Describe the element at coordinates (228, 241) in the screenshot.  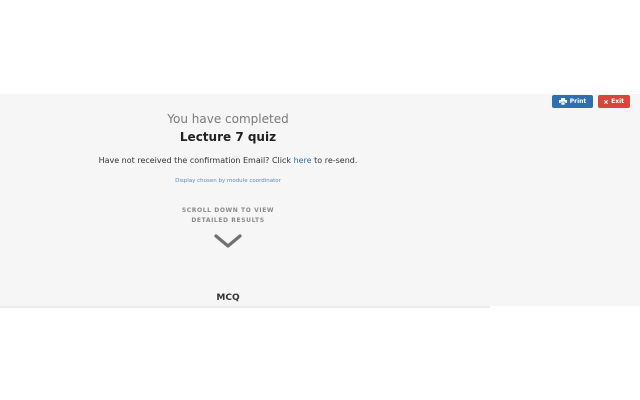
I see `chevron-down-icon` at that location.